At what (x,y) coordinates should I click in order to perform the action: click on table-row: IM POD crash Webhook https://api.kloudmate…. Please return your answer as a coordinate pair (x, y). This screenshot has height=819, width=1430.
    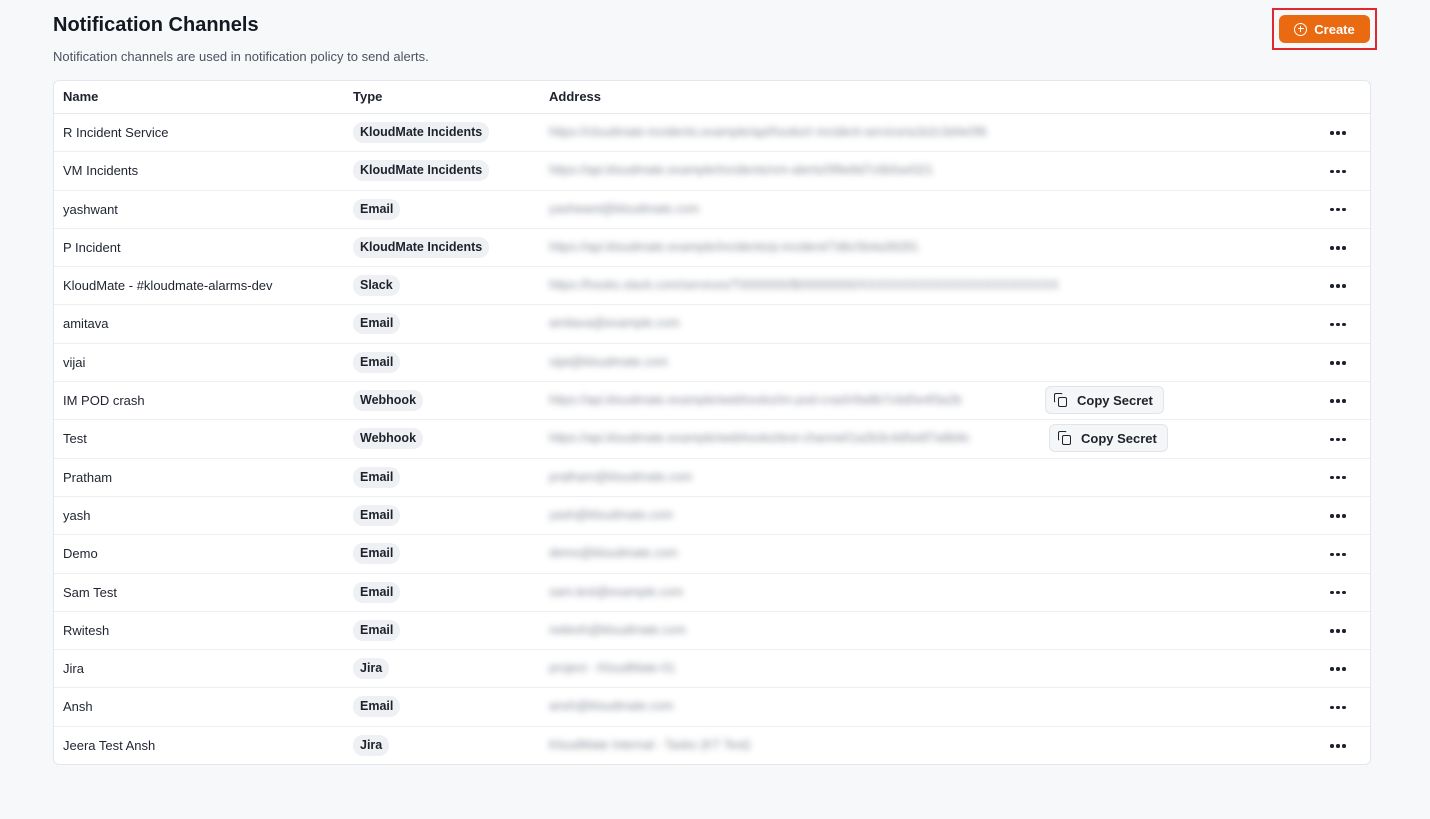
    Looking at the image, I should click on (712, 401).